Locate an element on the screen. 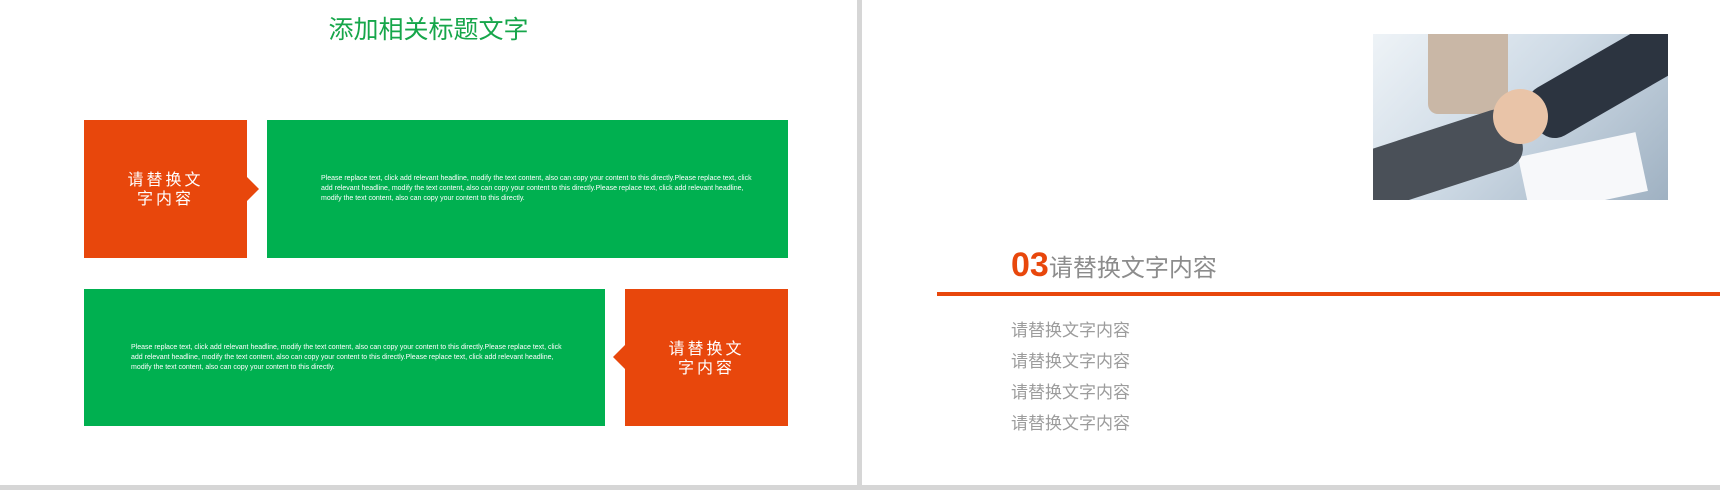  section-number: 03 is located at coordinates (1030, 265).